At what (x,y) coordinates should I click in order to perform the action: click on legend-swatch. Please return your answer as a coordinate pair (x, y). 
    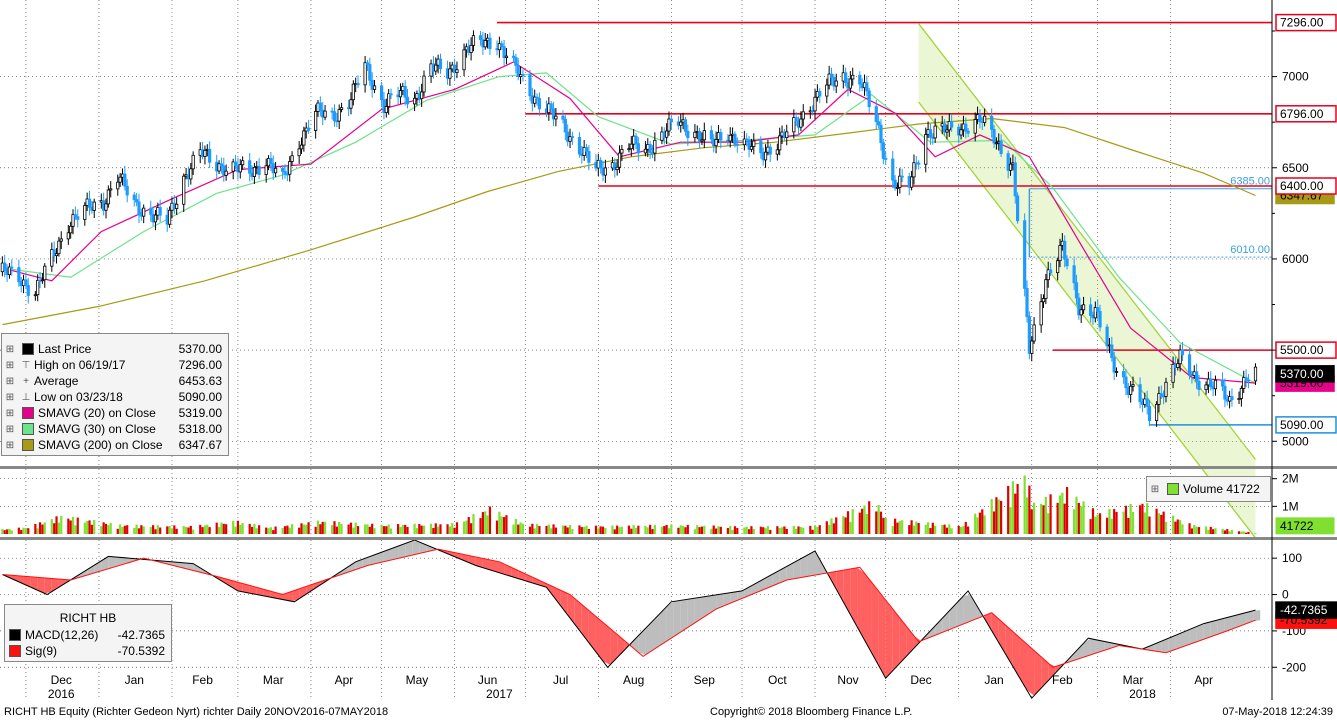
    Looking at the image, I should click on (28, 349).